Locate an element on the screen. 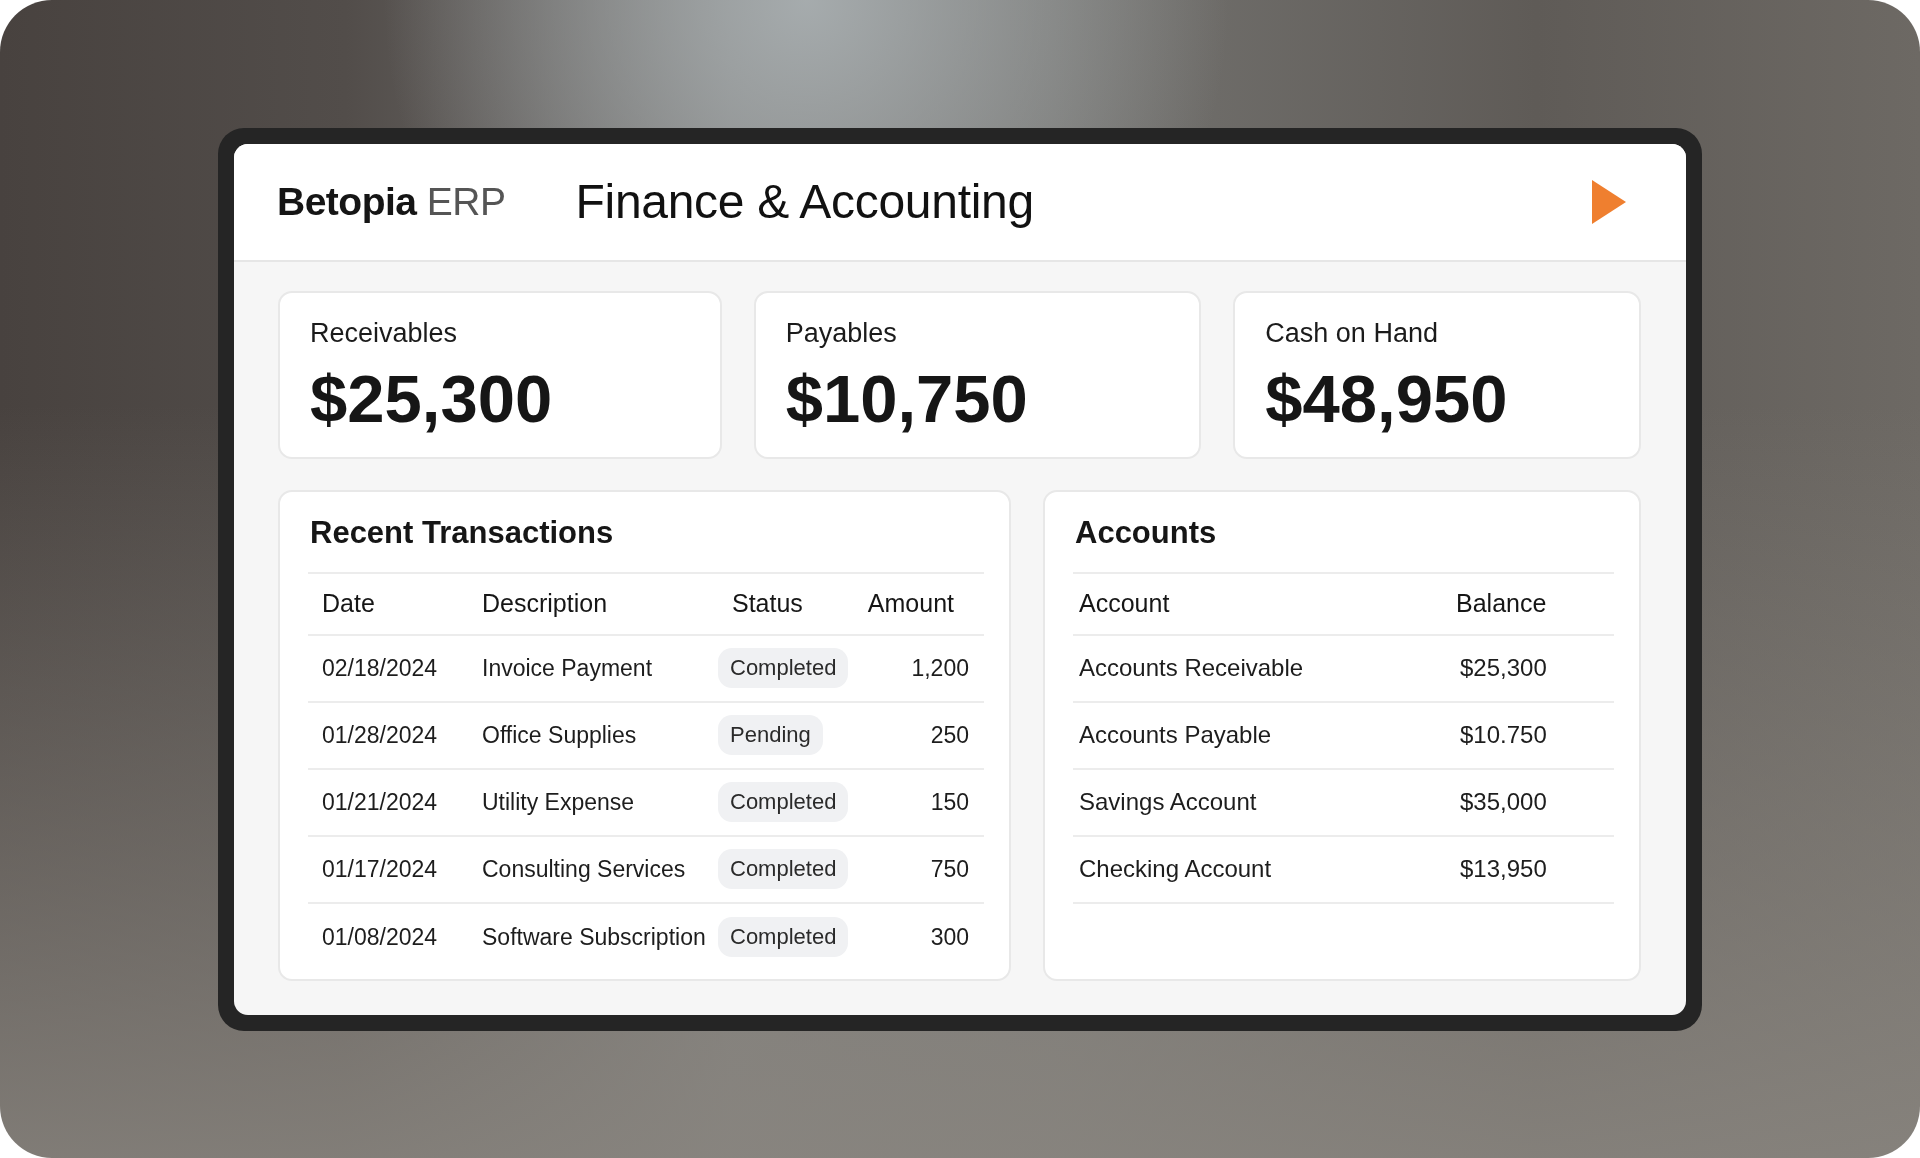  page-title: Finance & Accounting is located at coordinates (804, 201).